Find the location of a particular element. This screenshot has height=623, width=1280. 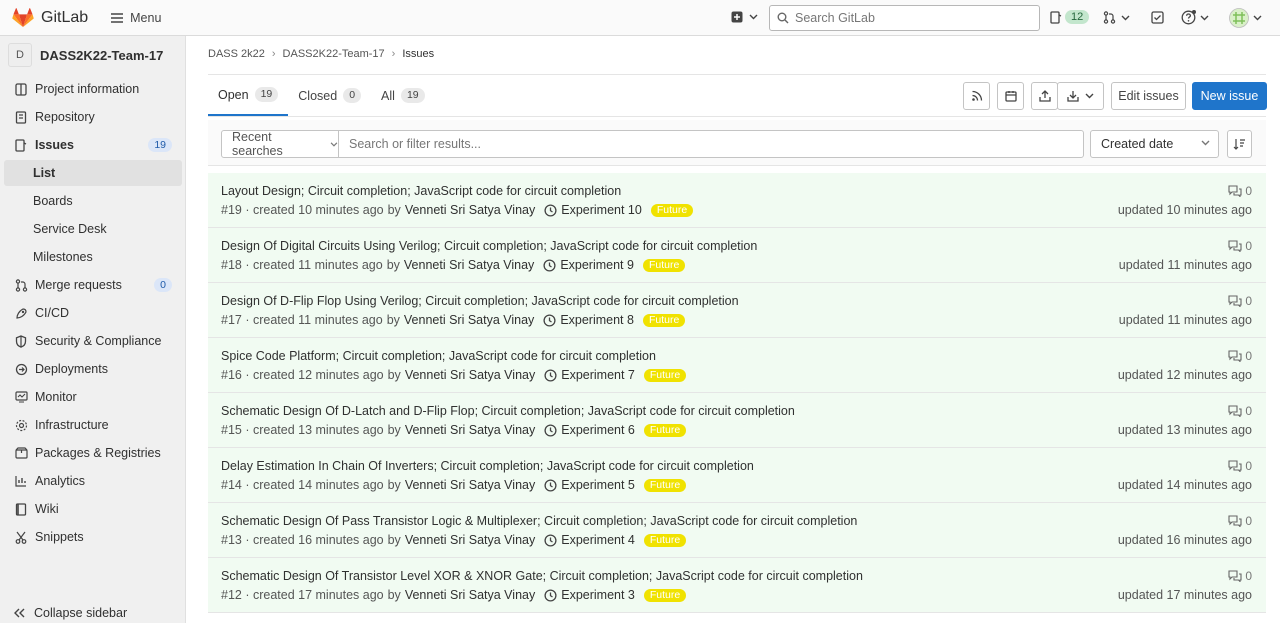

edit-issues-button: Edit issues is located at coordinates (1148, 96).